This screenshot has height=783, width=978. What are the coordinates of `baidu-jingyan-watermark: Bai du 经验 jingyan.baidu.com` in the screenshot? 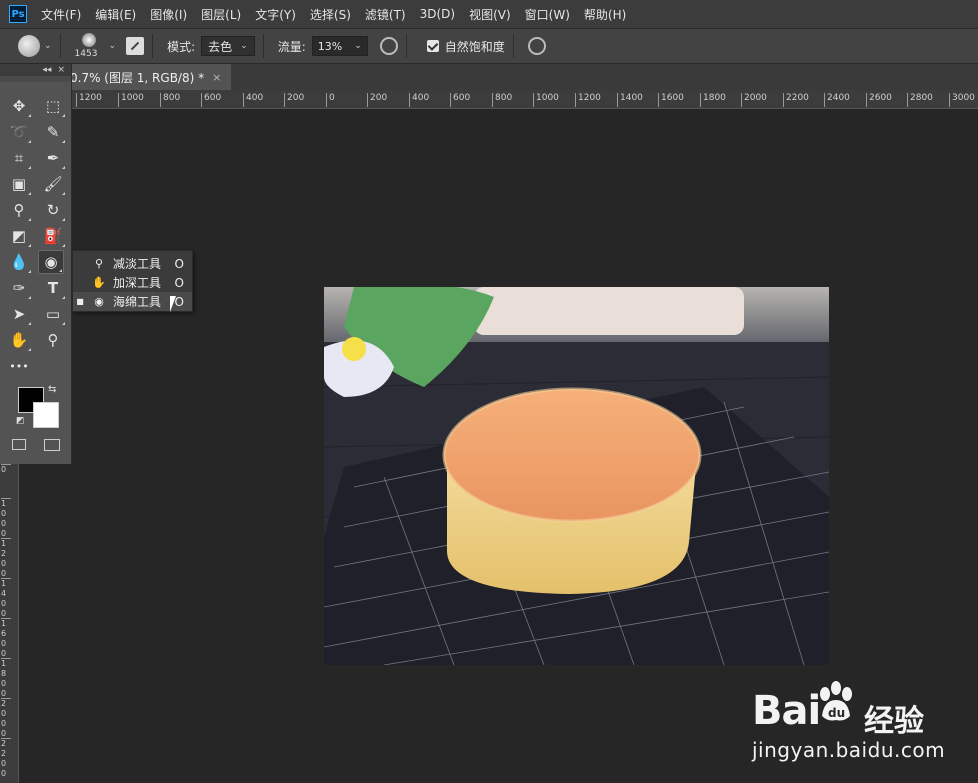 It's located at (857, 725).